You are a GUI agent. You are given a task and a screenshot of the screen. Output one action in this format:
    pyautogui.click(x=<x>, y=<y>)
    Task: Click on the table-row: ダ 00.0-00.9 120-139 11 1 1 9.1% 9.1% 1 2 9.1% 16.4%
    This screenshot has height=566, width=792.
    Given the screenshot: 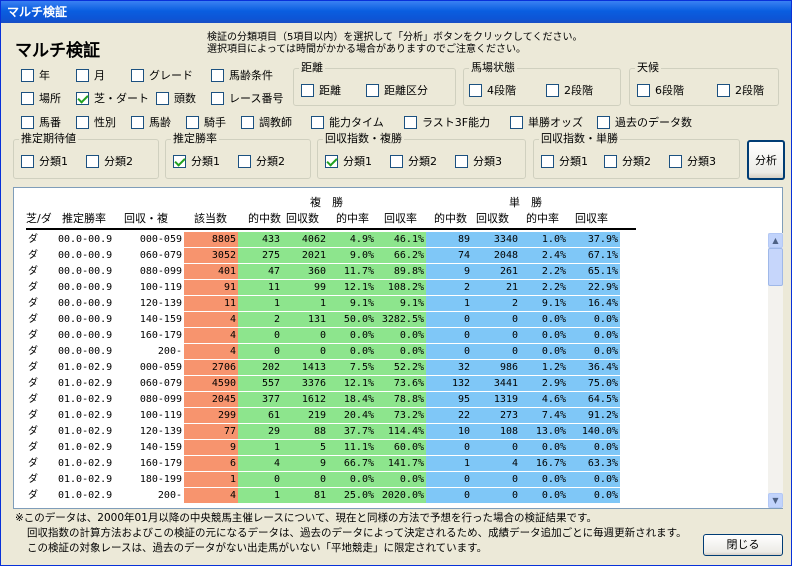 What is the action you would take?
    pyautogui.click(x=324, y=303)
    